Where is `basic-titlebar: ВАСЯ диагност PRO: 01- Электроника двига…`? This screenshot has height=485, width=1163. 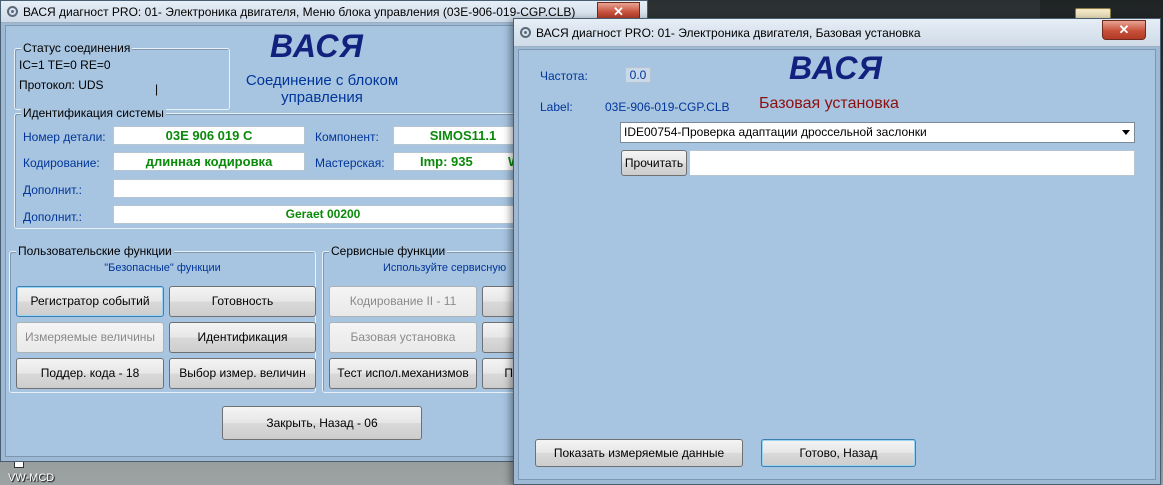
basic-titlebar: ВАСЯ диагност PRO: 01- Электроника двига… is located at coordinates (837, 33).